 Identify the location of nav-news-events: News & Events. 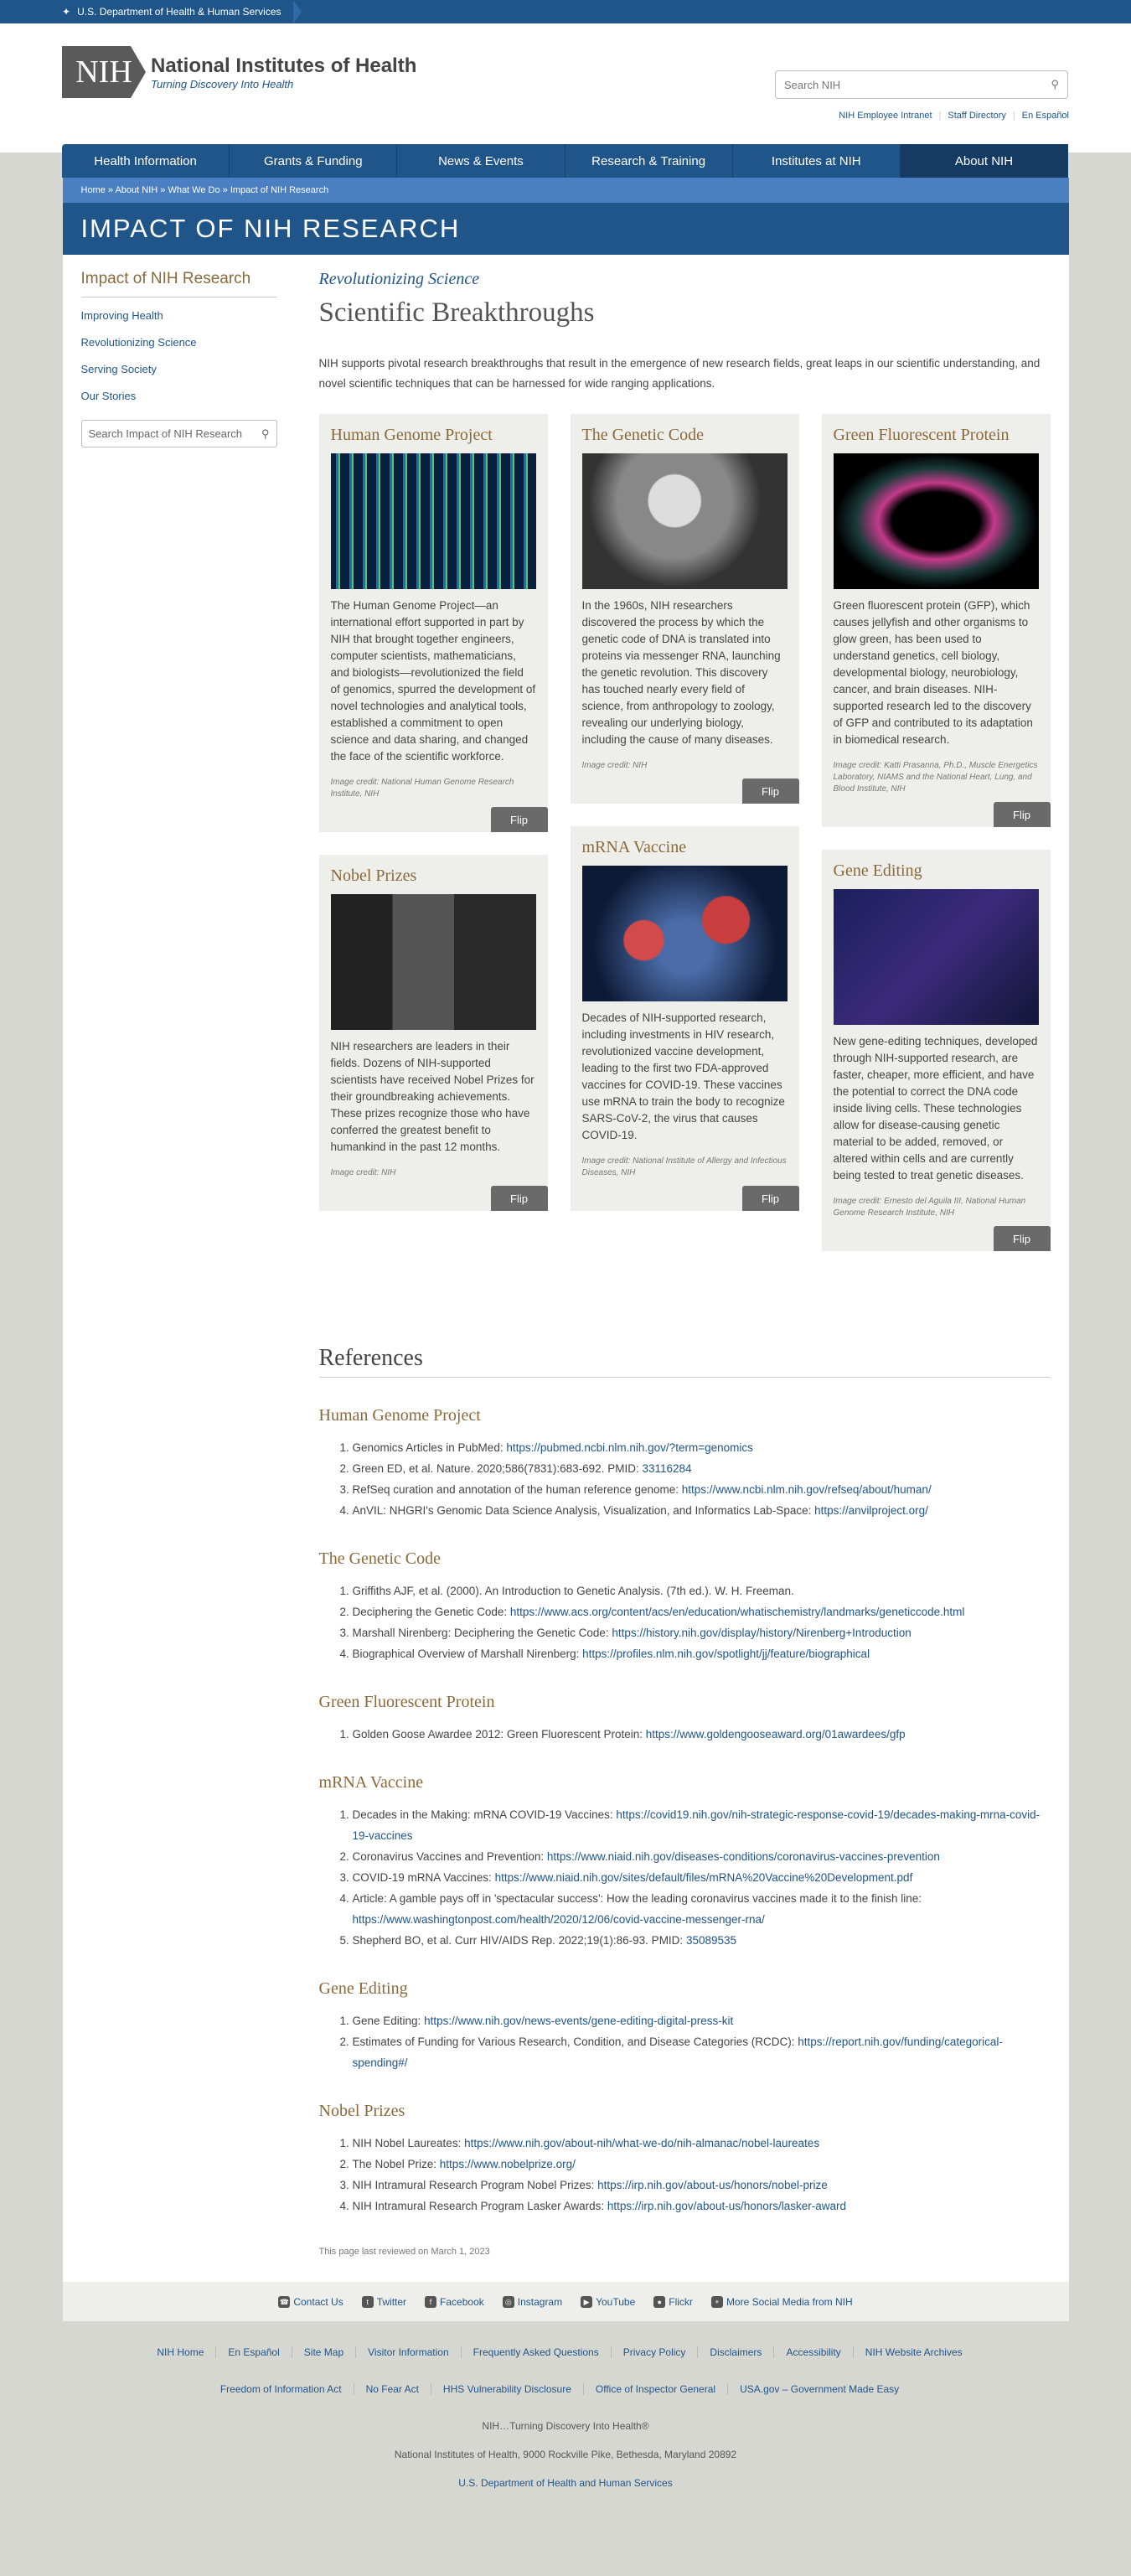
(481, 161).